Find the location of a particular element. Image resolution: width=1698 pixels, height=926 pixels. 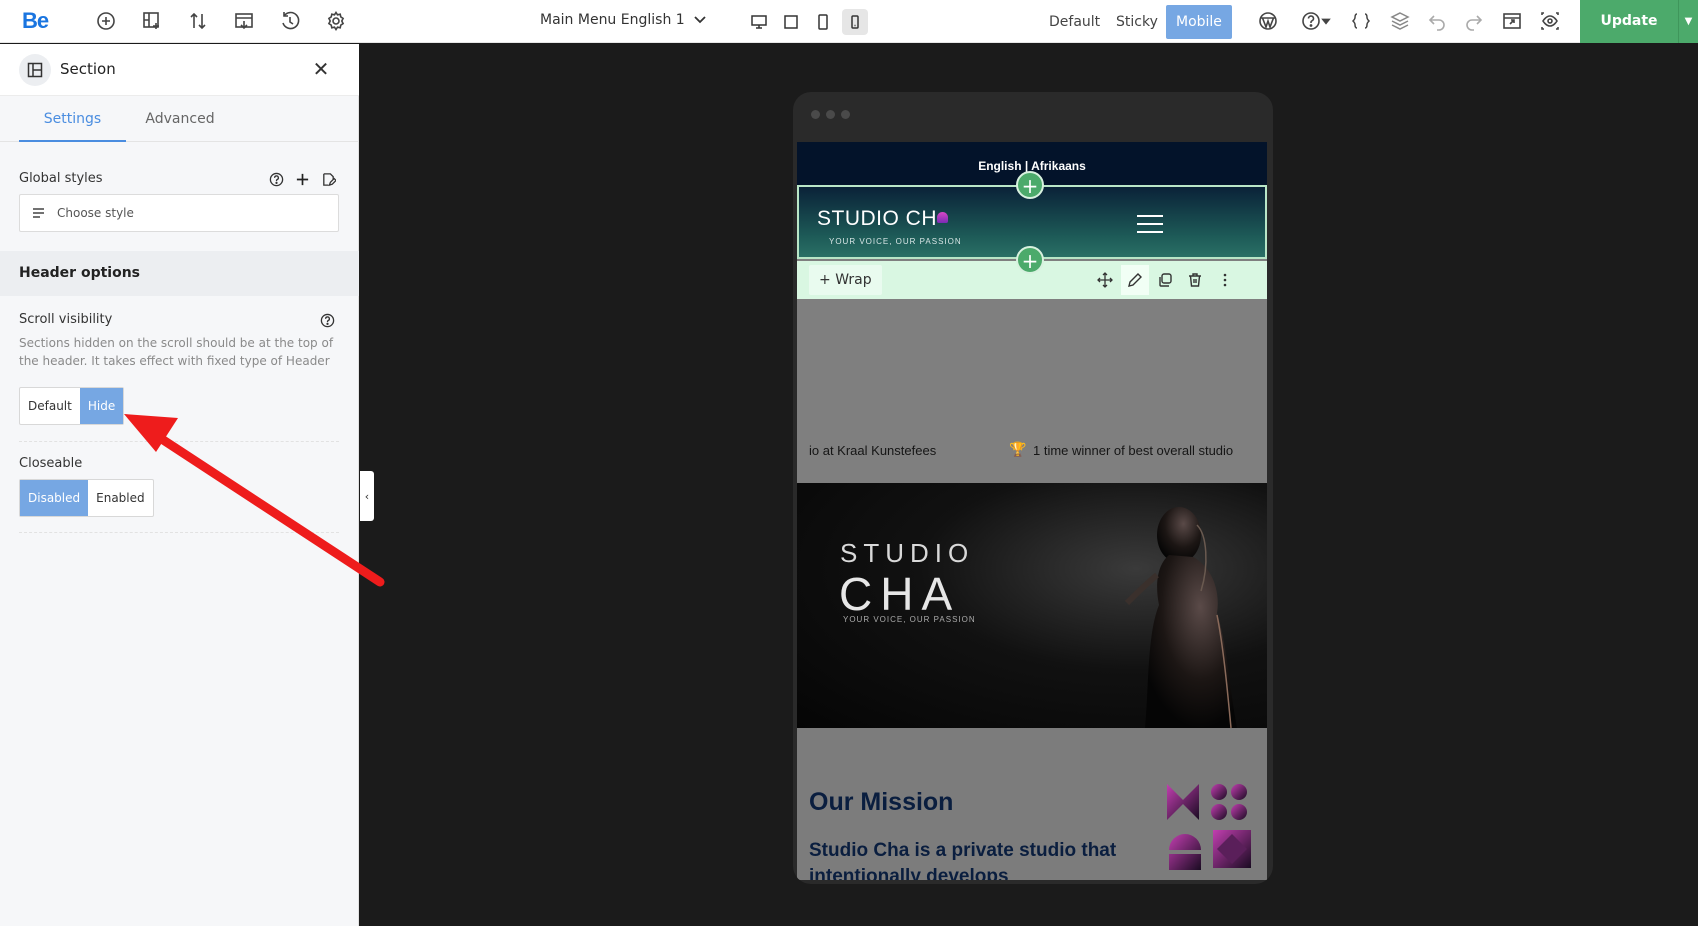

hamburger-menu-icon is located at coordinates (1150, 224).